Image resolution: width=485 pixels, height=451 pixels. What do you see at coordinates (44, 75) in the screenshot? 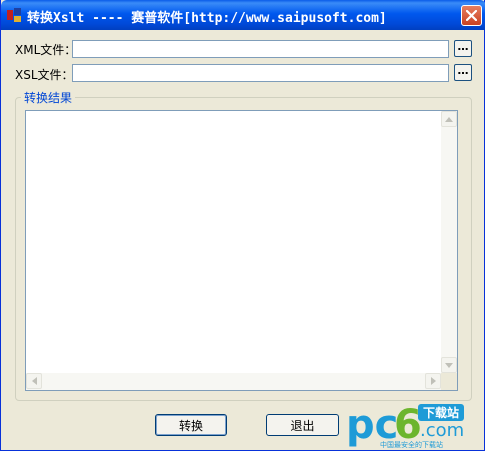
I see `xsl-file-label: XSL文件：` at bounding box center [44, 75].